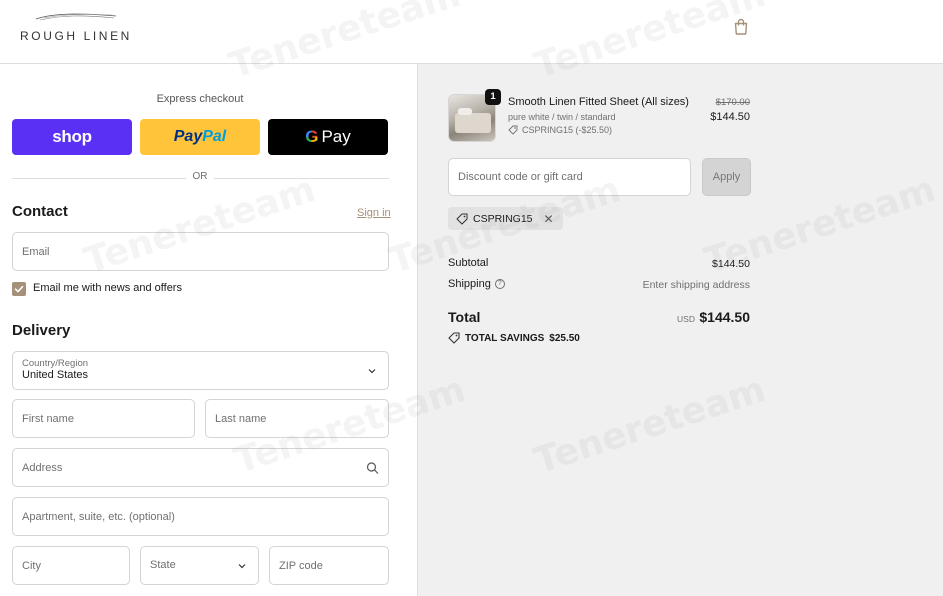  I want to click on country-label: Country/Region, so click(55, 363).